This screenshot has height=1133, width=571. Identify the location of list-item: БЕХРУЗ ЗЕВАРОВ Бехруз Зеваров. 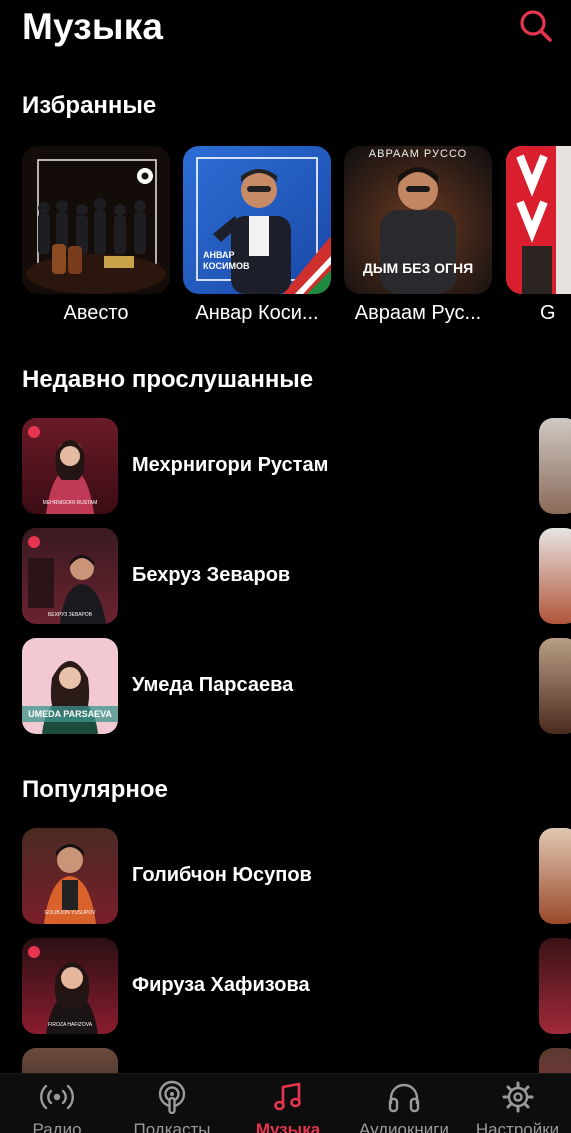
(285, 576).